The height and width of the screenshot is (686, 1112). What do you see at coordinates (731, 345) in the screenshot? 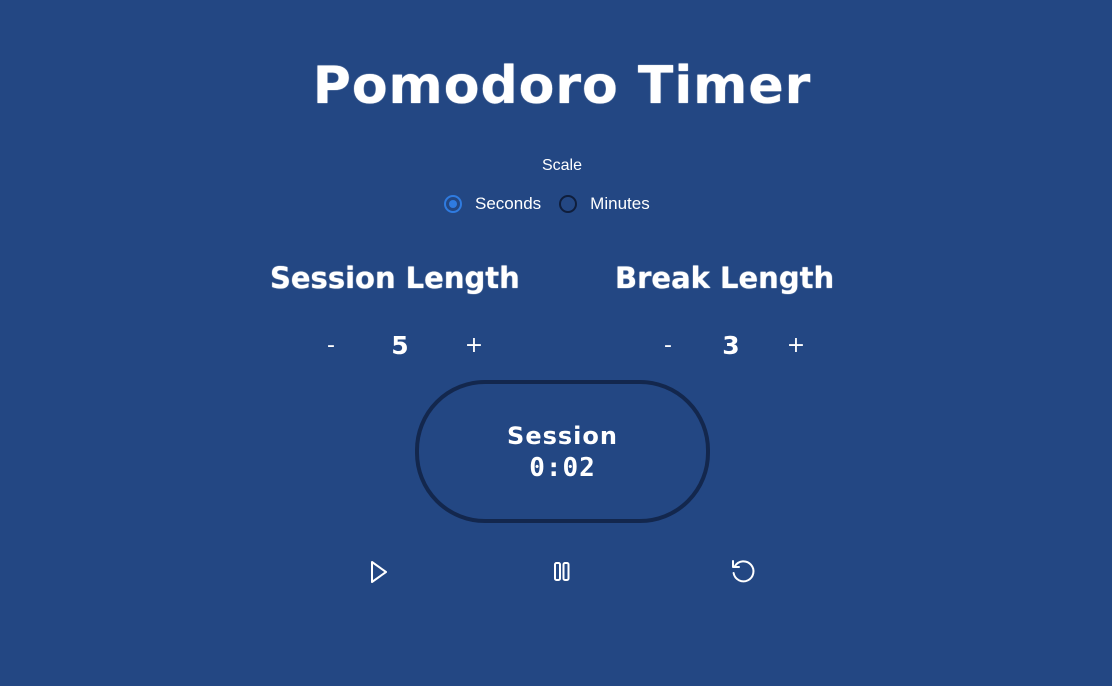
I see `break-length-value: 3` at bounding box center [731, 345].